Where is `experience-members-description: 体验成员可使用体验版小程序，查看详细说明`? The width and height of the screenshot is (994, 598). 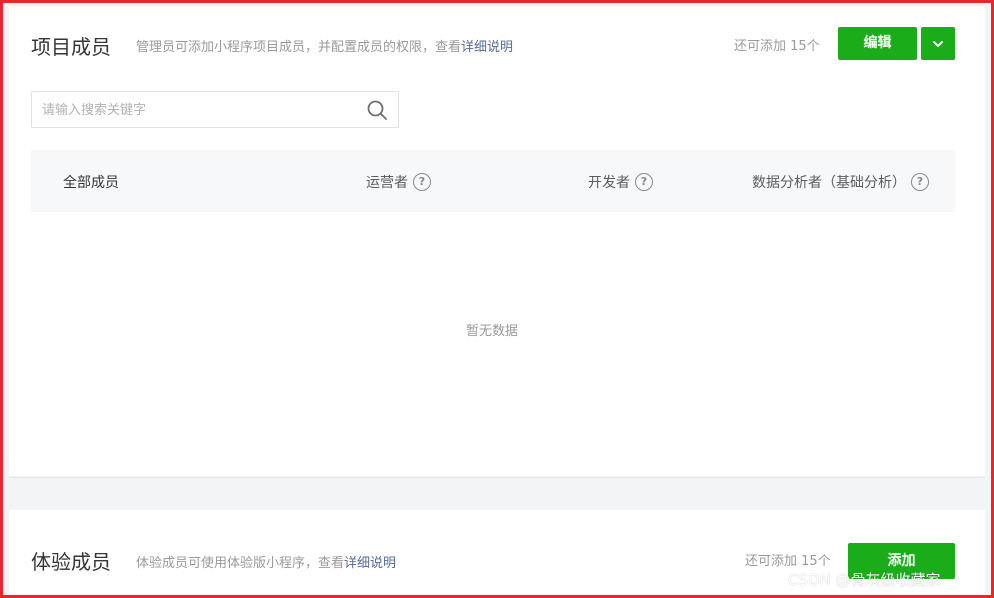 experience-members-description: 体验成员可使用体验版小程序，查看详细说明 is located at coordinates (266, 561).